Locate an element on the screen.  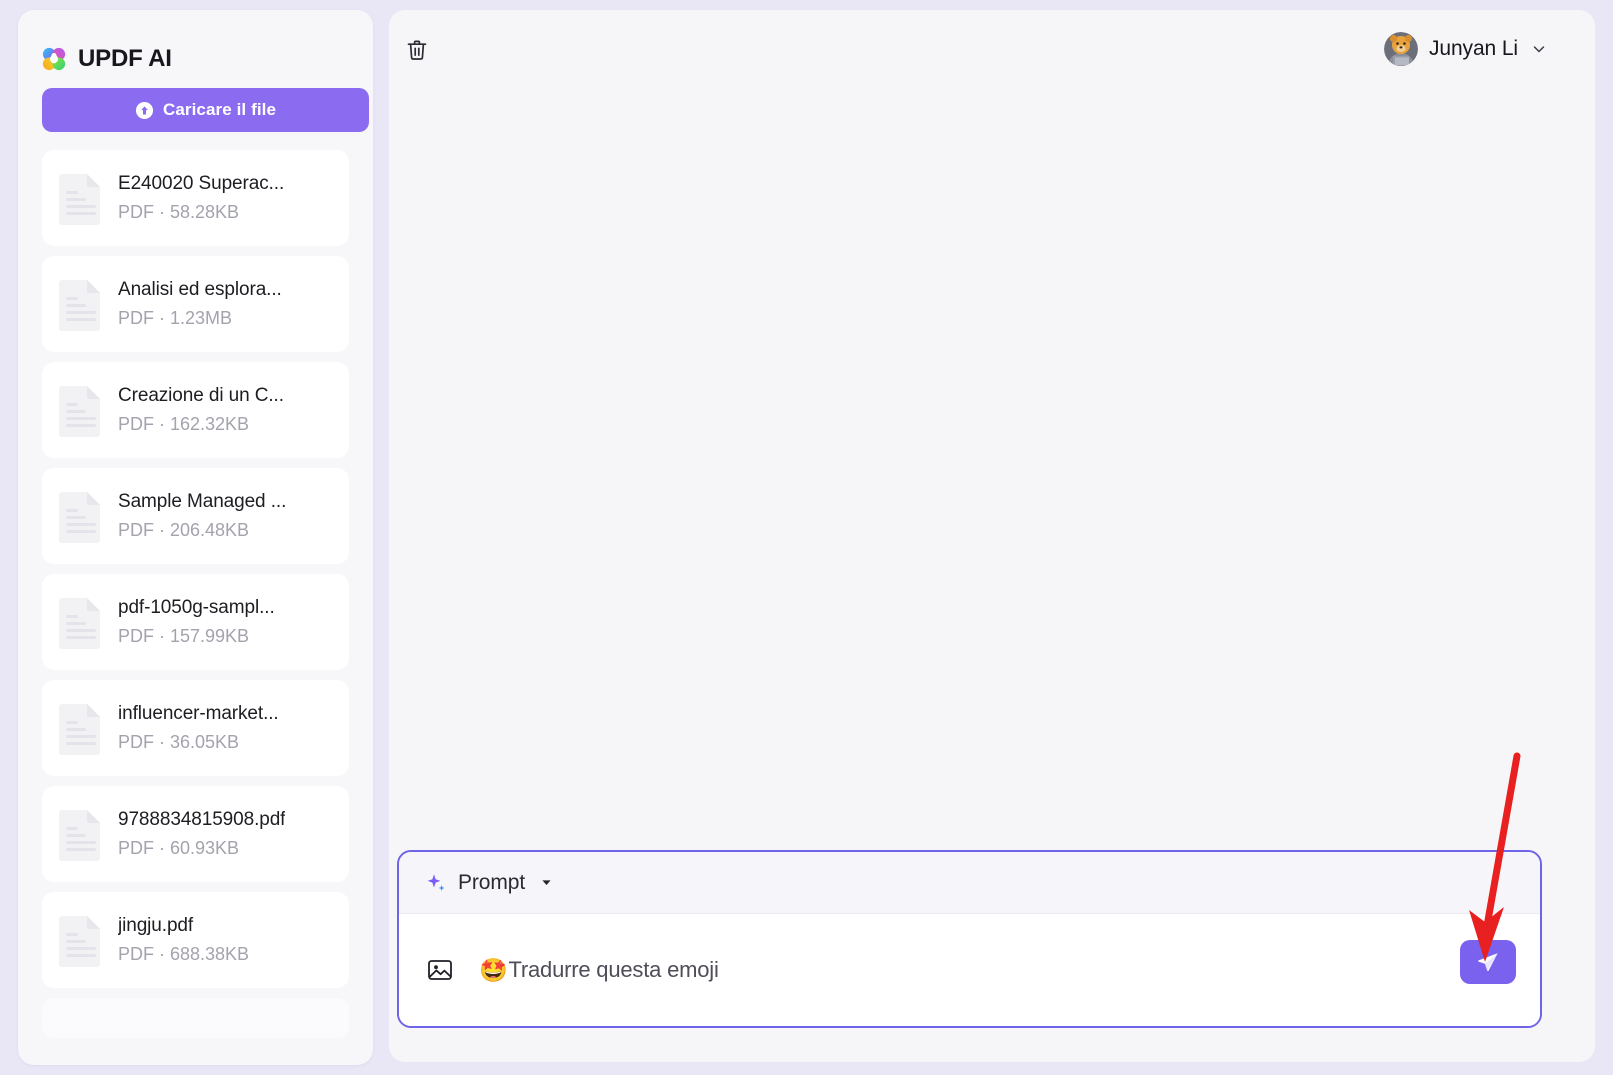
upload-arrow-icon is located at coordinates (144, 110).